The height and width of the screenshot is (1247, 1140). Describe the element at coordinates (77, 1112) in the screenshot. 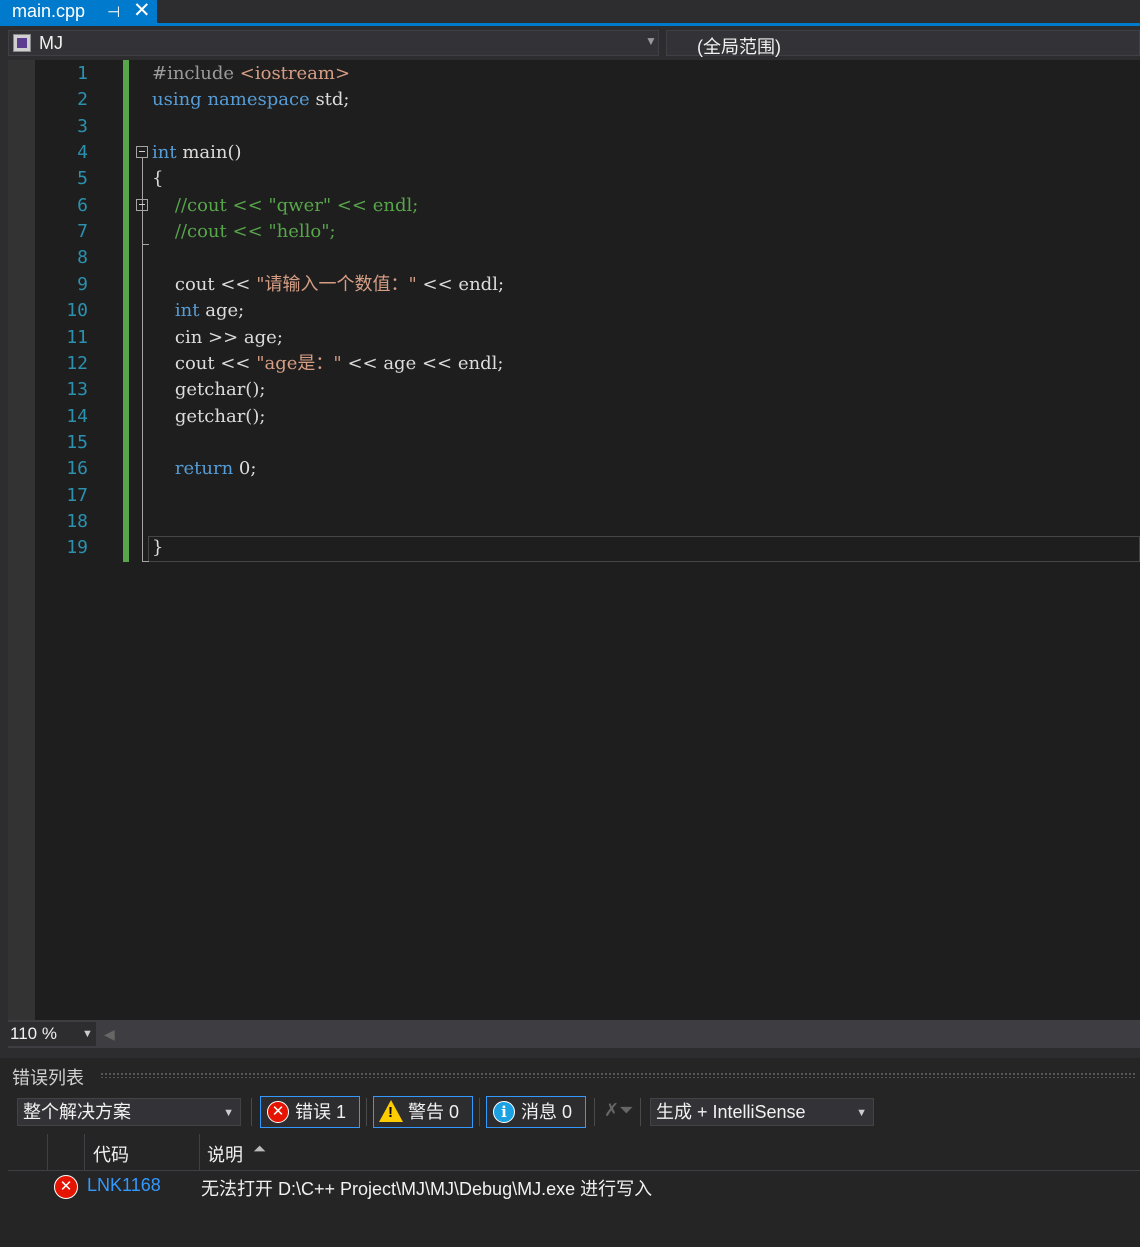

I see `scope-select-value: 整个解决方案` at that location.